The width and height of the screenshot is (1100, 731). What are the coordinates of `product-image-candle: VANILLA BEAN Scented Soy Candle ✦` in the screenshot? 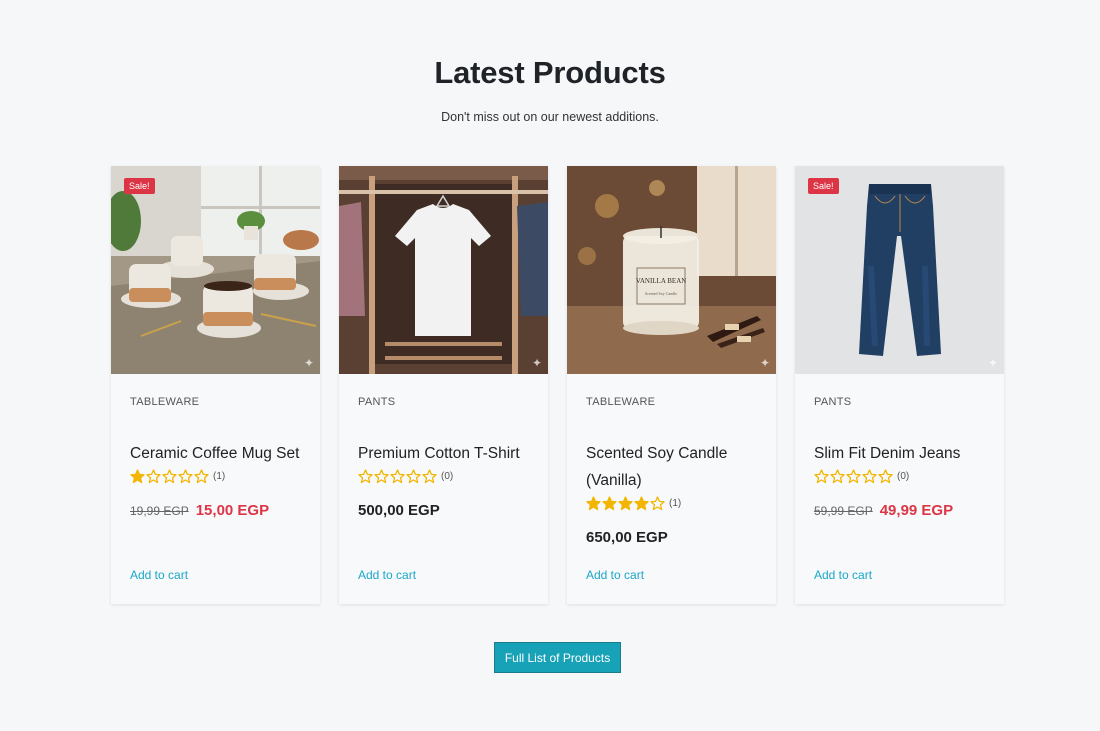 It's located at (671, 270).